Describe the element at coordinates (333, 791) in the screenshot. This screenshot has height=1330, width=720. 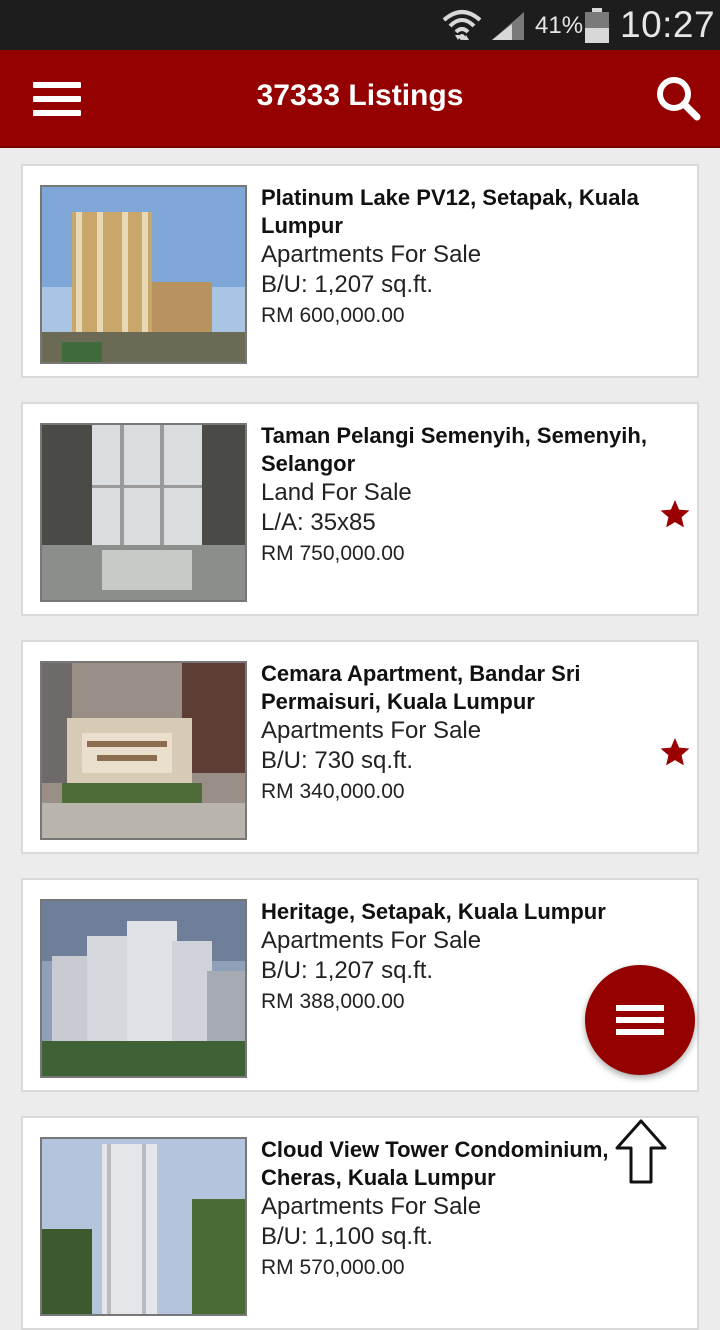
I see `listing-price: RM 340,000.00` at that location.